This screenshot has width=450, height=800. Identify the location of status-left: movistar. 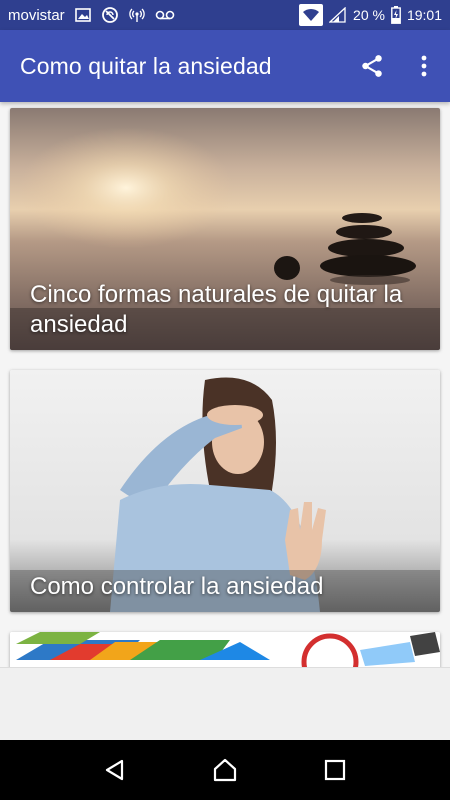
(91, 15).